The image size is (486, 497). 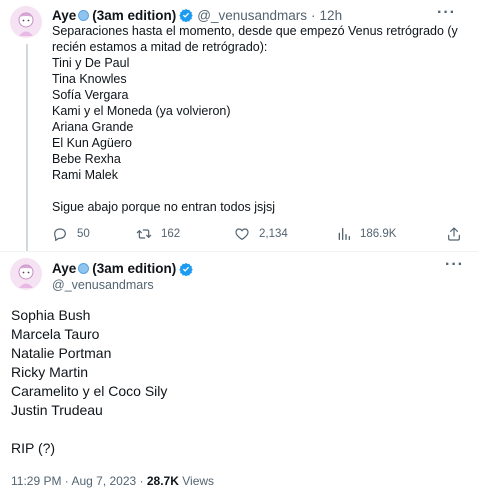 What do you see at coordinates (60, 234) in the screenshot?
I see `reply-icon` at bounding box center [60, 234].